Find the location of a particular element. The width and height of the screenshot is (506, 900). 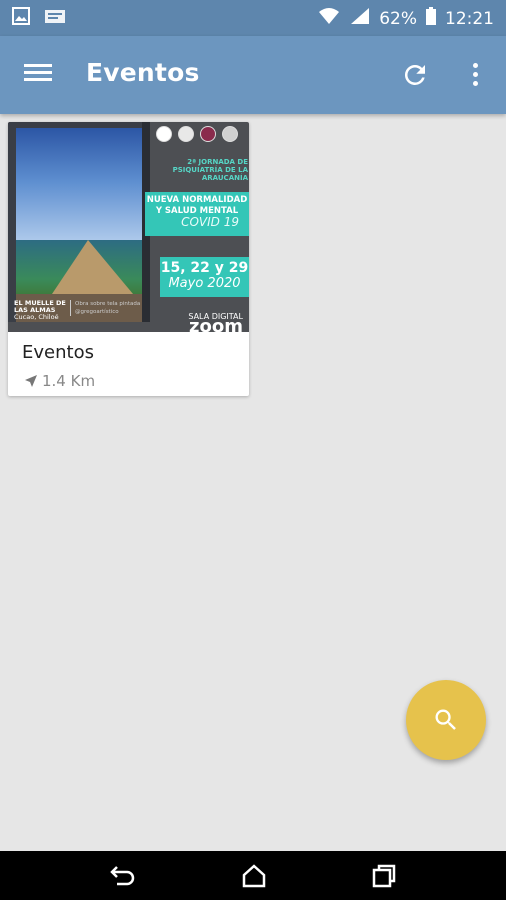

page-title: Eventos is located at coordinates (143, 72).